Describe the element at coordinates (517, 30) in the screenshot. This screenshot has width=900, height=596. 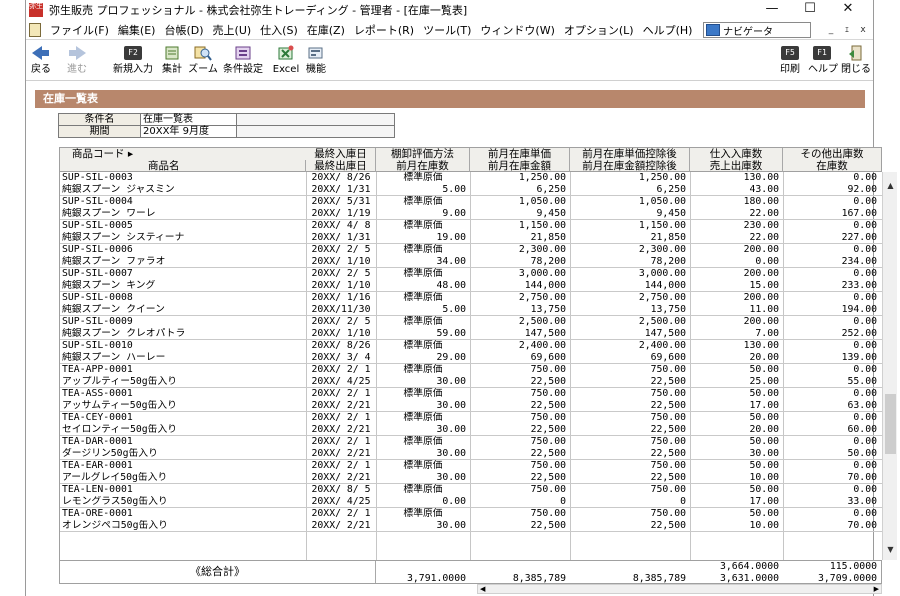
I see `menu-window: ウィンドウ(W)` at that location.